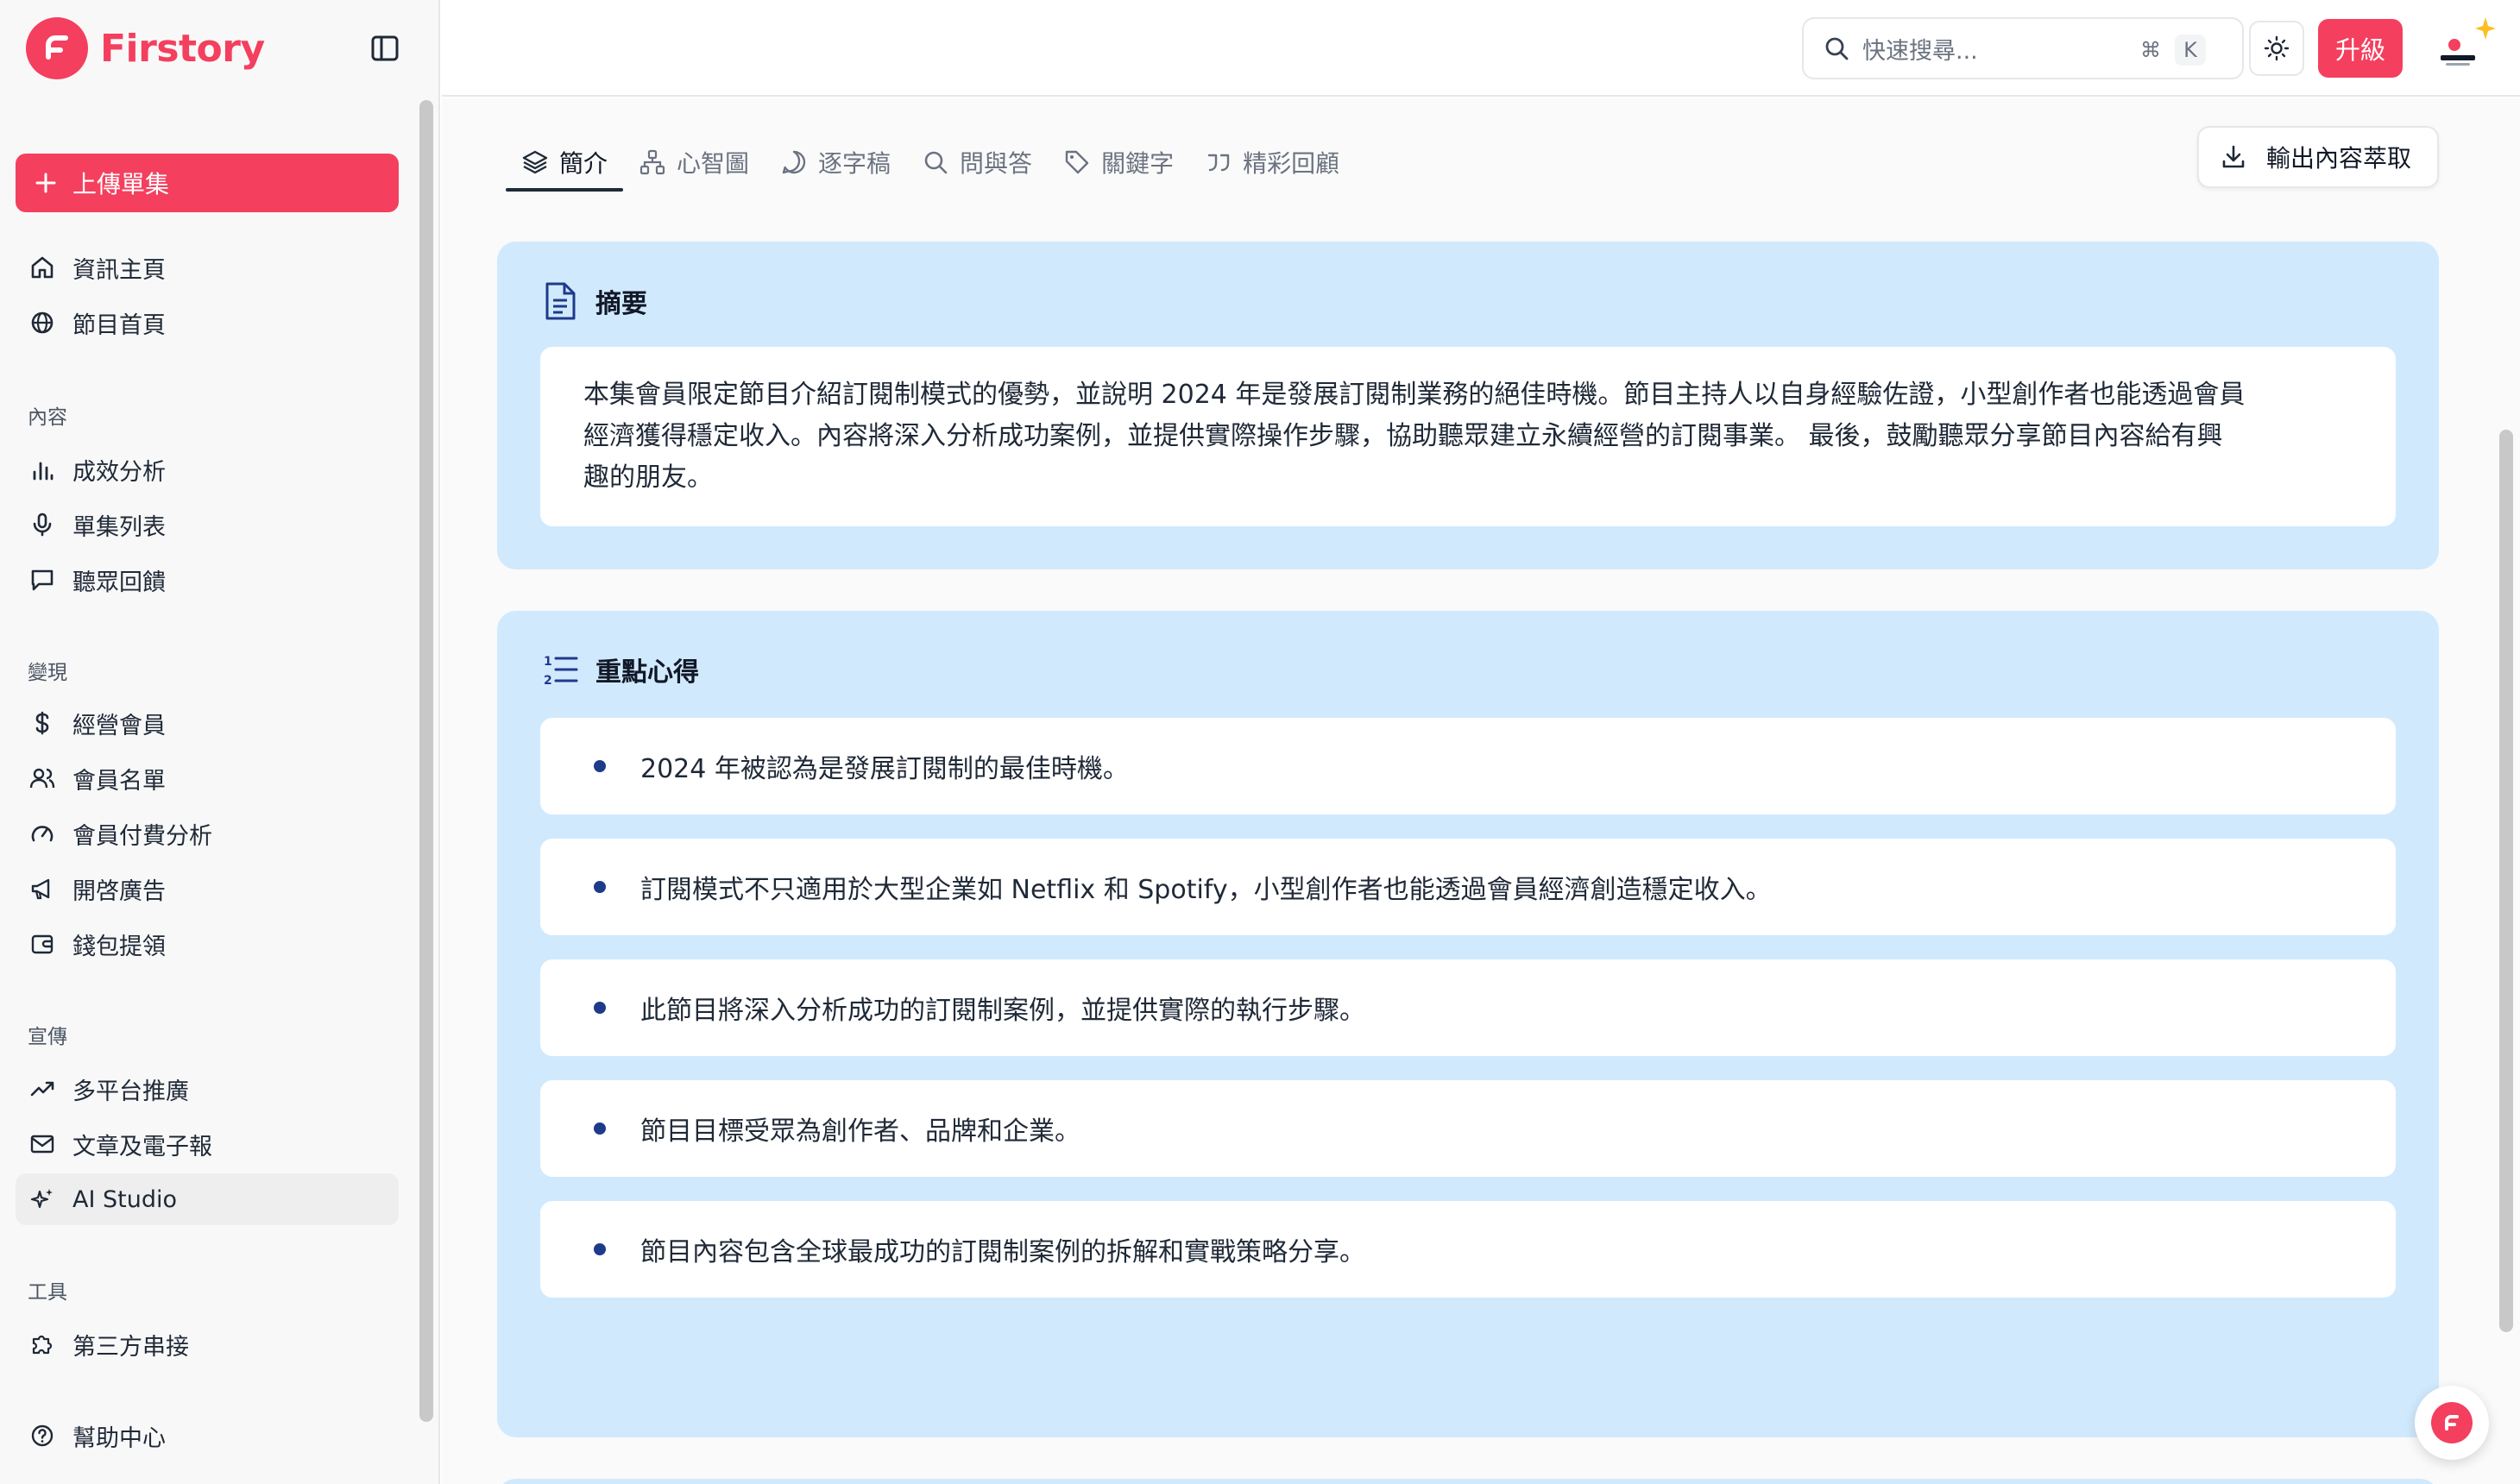 The width and height of the screenshot is (2520, 1484). What do you see at coordinates (385, 48) in the screenshot?
I see `sidebar-toggle-icon` at bounding box center [385, 48].